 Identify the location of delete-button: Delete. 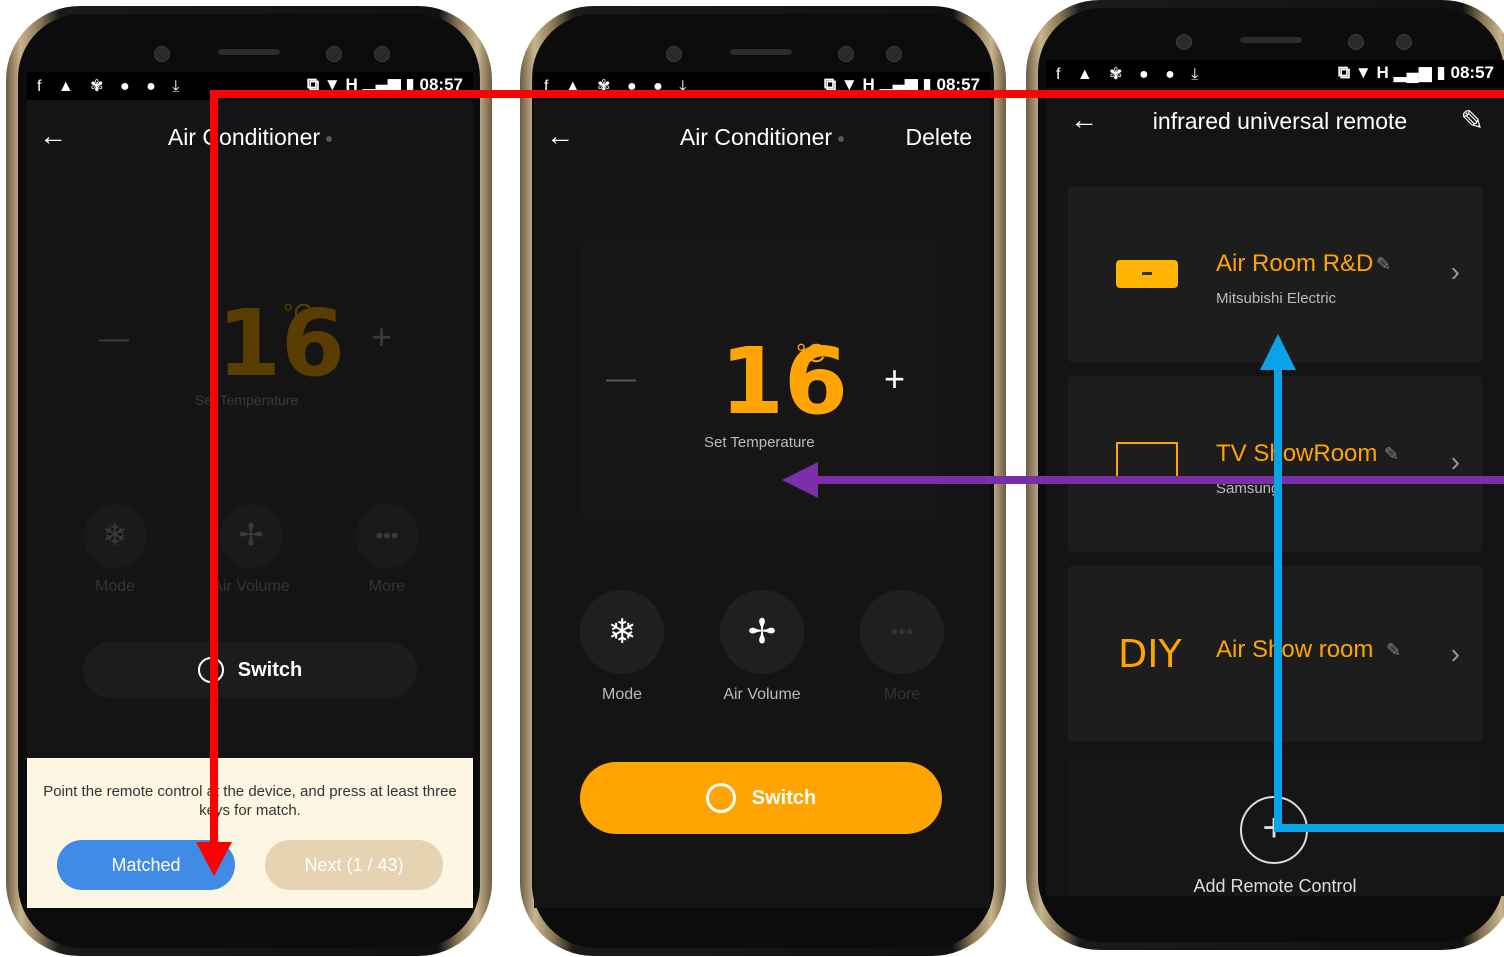
(939, 137).